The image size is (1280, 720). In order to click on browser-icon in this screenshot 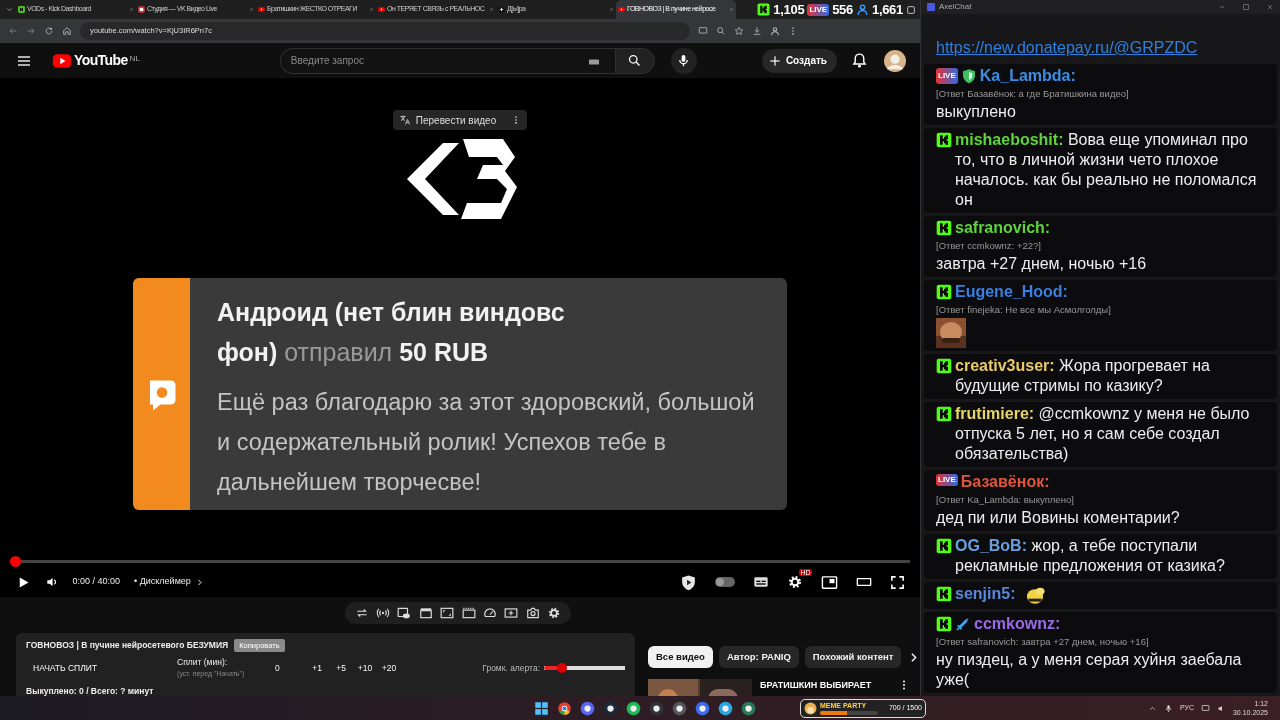, I will do `click(564, 708)`.